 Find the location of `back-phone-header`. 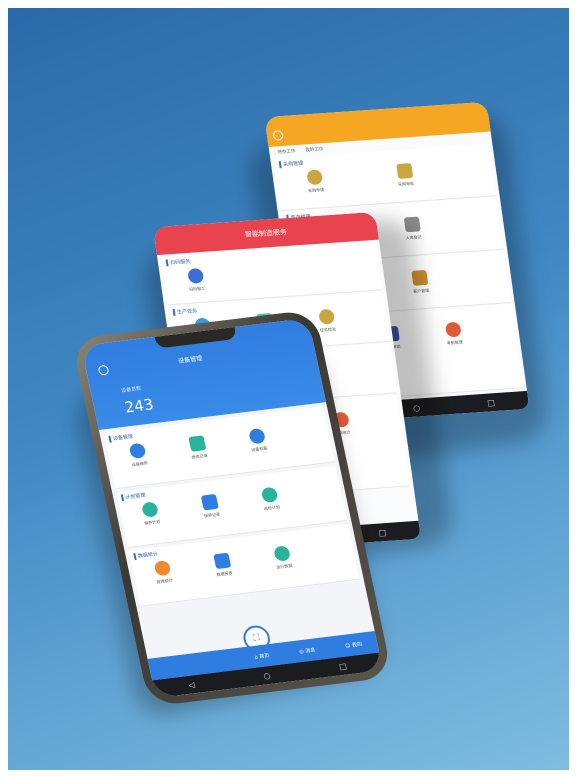

back-phone-header is located at coordinates (377, 124).